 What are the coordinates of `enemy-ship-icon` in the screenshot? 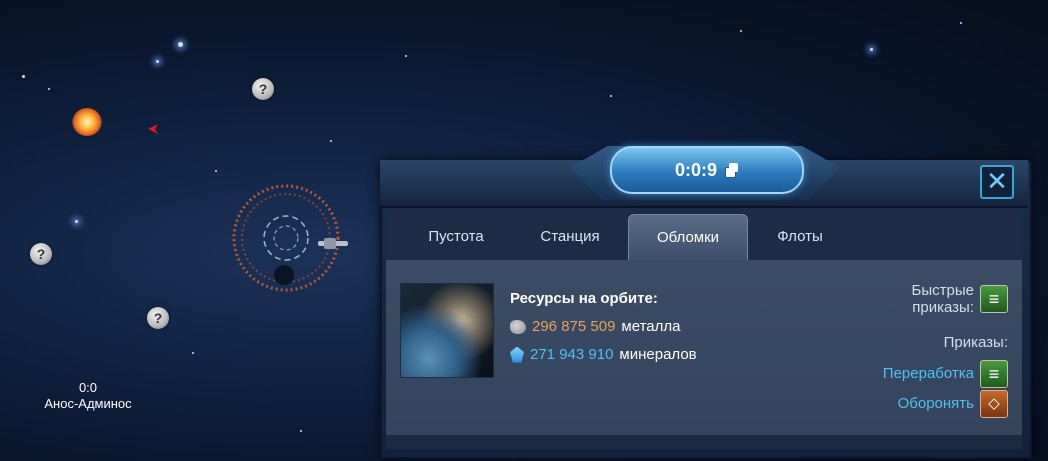 It's located at (154, 129).